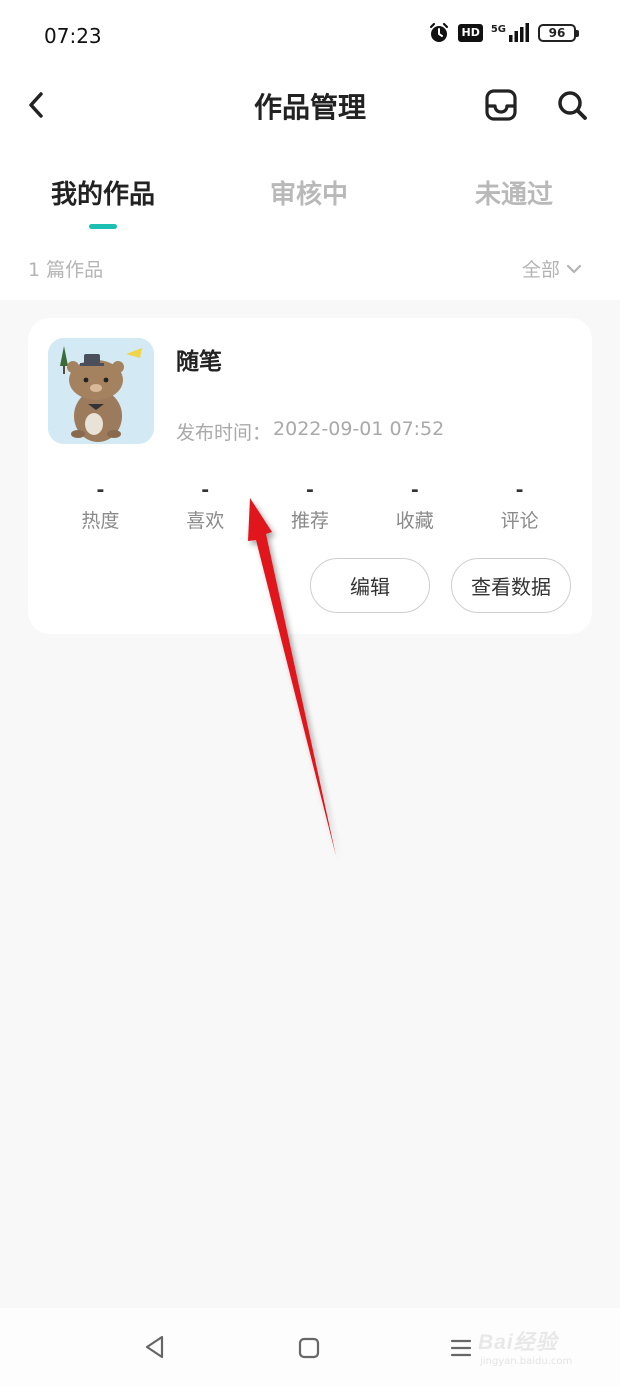 The width and height of the screenshot is (620, 1386). I want to click on publish-date: 2022-09-01 07:52, so click(359, 429).